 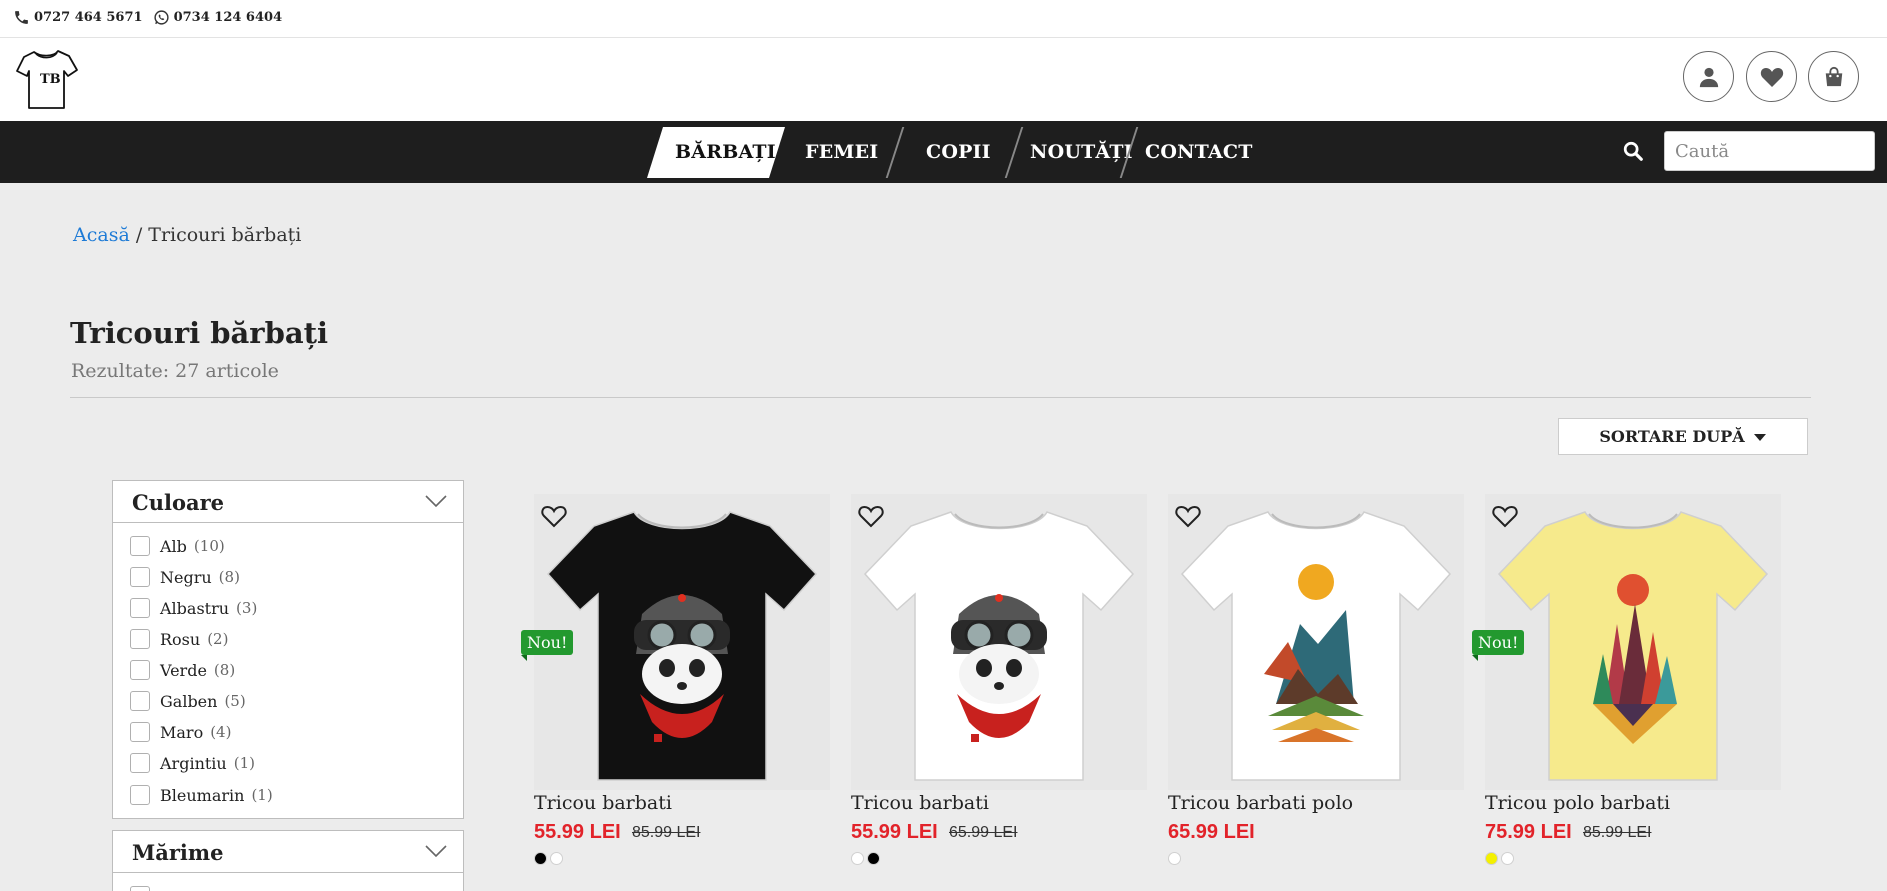 I want to click on nav-separator, so click(x=895, y=152).